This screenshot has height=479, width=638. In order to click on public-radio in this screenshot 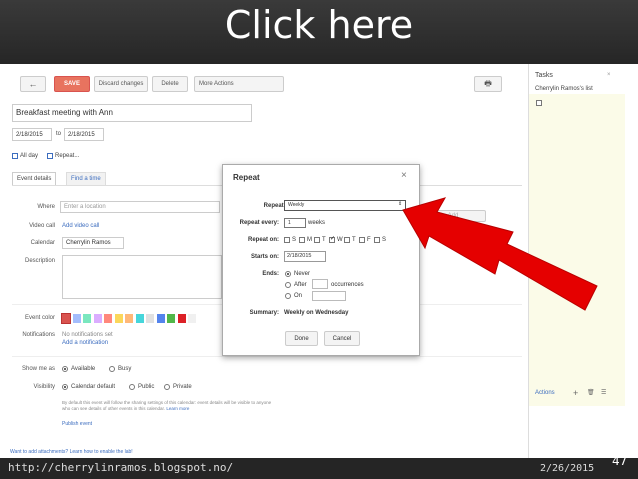, I will do `click(132, 387)`.